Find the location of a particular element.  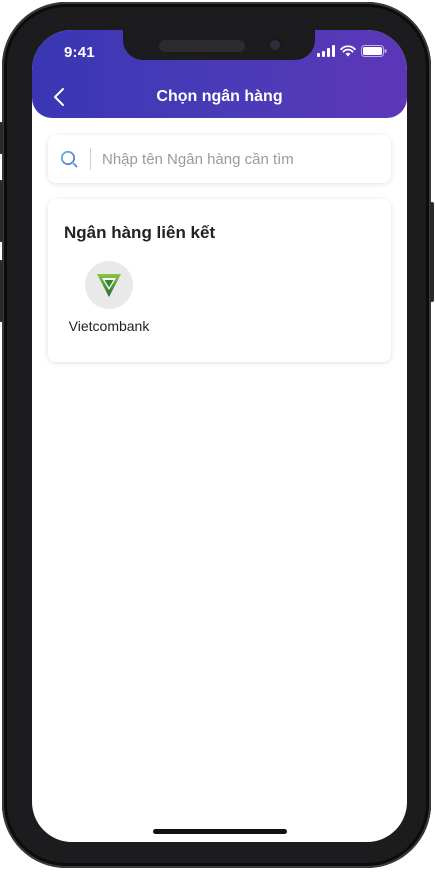

battery-icon is located at coordinates (374, 51).